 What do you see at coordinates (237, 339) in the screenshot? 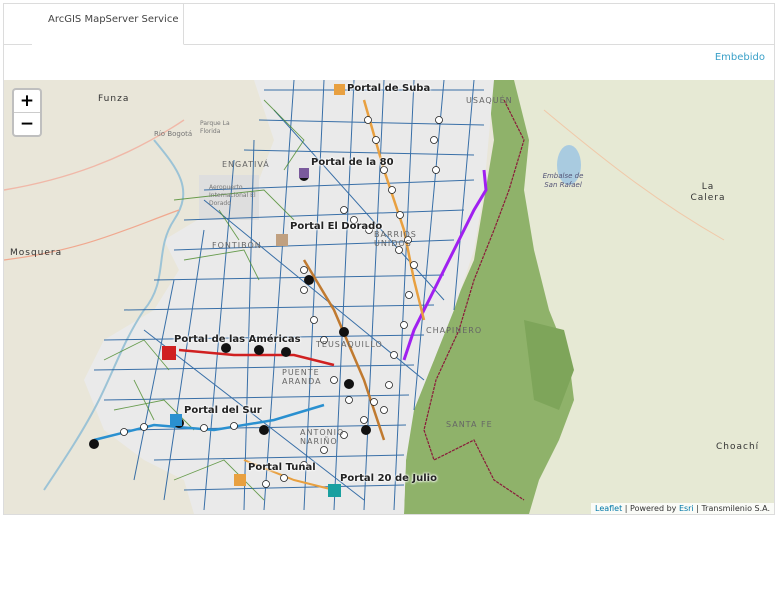
I see `portal-label: Portal de las Américas` at bounding box center [237, 339].